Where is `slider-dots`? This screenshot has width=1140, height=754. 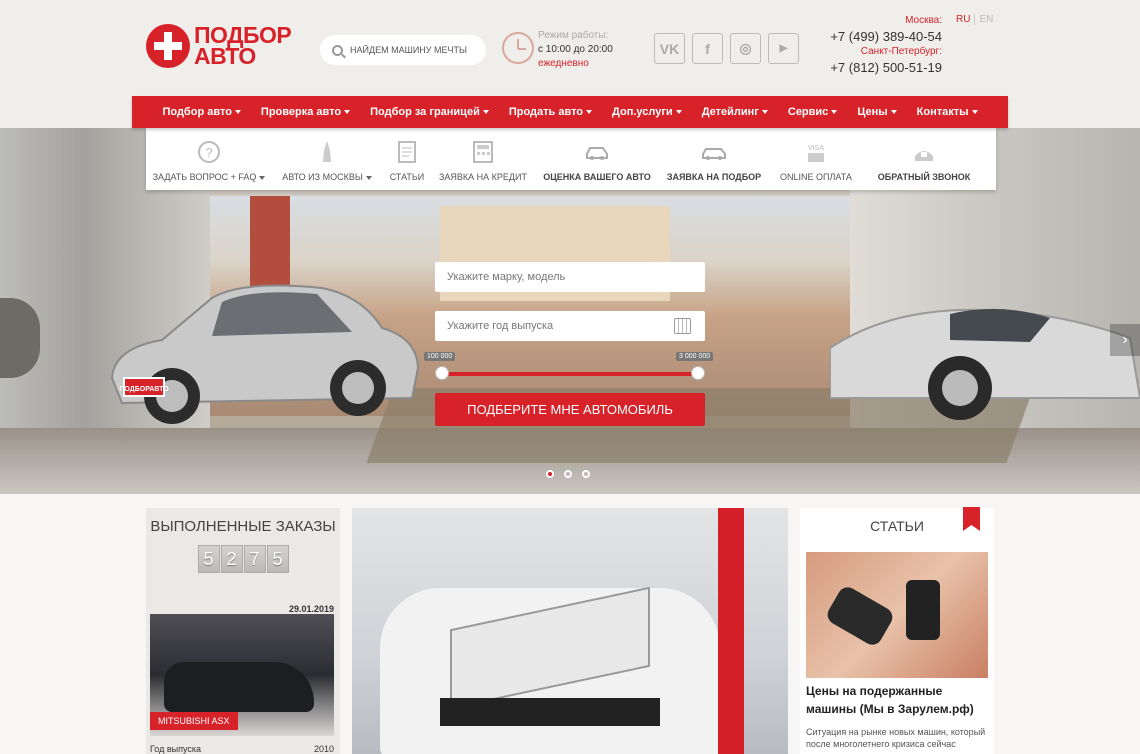 slider-dots is located at coordinates (568, 474).